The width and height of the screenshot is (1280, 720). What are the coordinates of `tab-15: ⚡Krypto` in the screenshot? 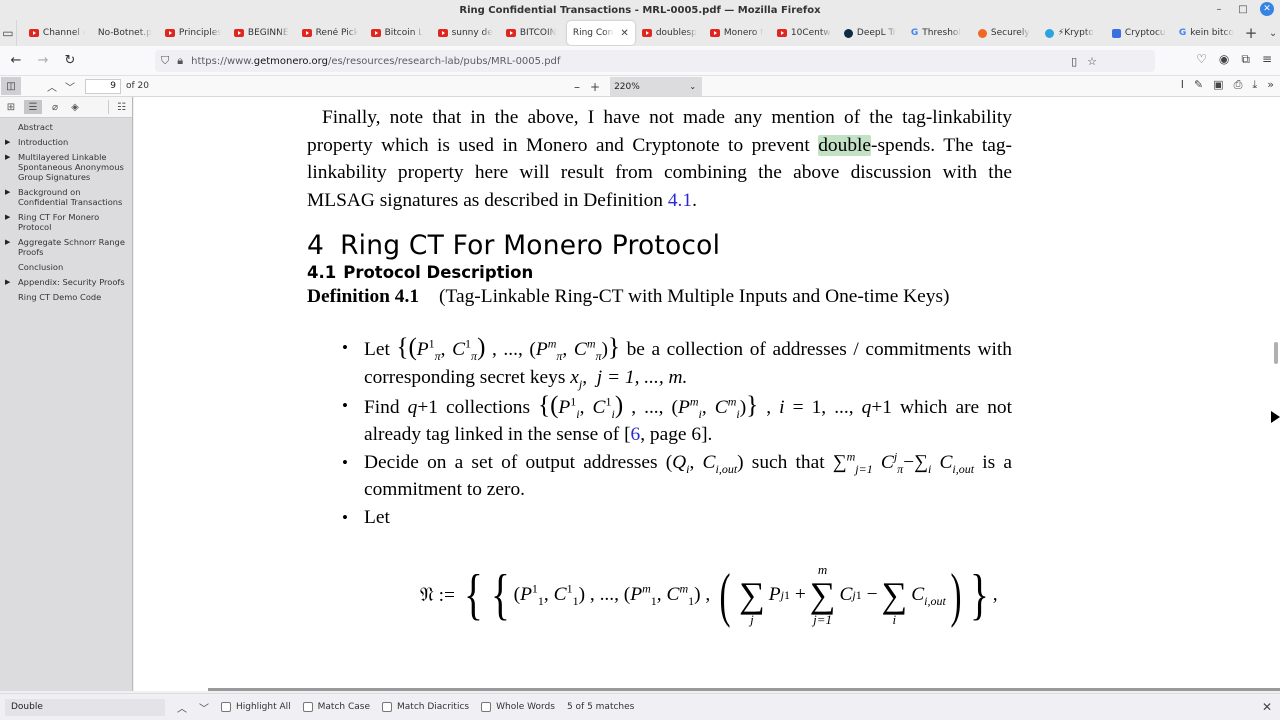 It's located at (1072, 33).